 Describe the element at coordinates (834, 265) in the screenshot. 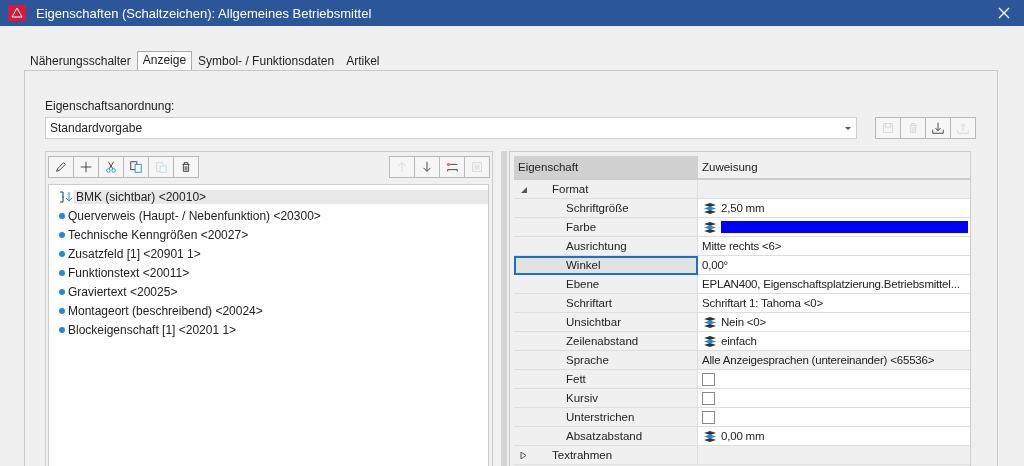

I see `value-cell: 0,00°` at that location.